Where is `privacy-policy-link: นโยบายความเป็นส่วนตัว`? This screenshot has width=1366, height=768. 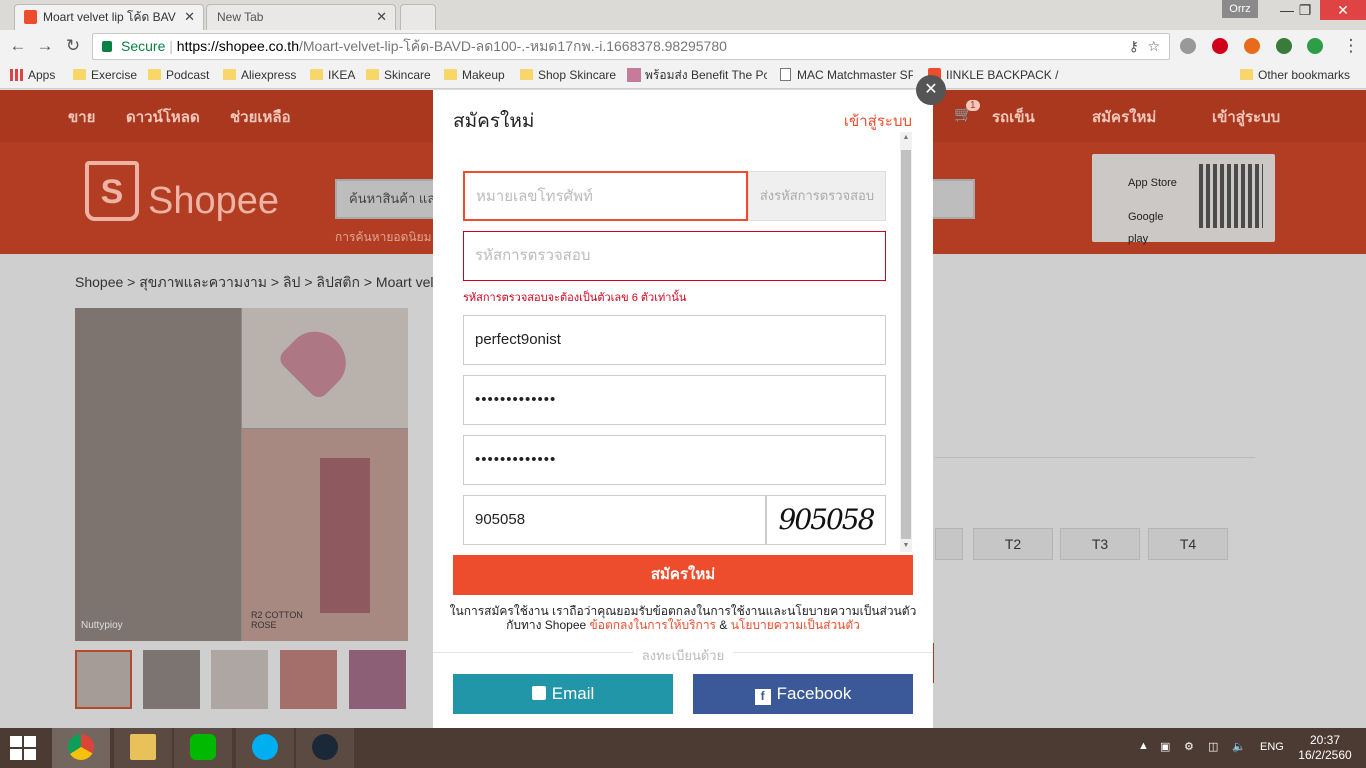 privacy-policy-link: นโยบายความเป็นส่วนตัว is located at coordinates (795, 625).